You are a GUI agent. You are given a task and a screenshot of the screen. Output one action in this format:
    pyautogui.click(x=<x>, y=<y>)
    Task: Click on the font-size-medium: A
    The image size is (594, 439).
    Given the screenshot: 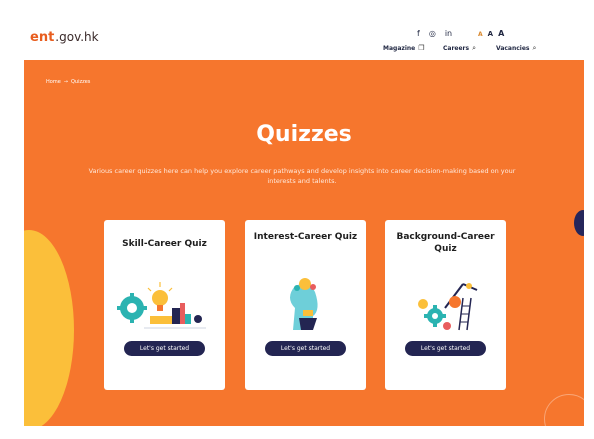 What is the action you would take?
    pyautogui.click(x=490, y=34)
    